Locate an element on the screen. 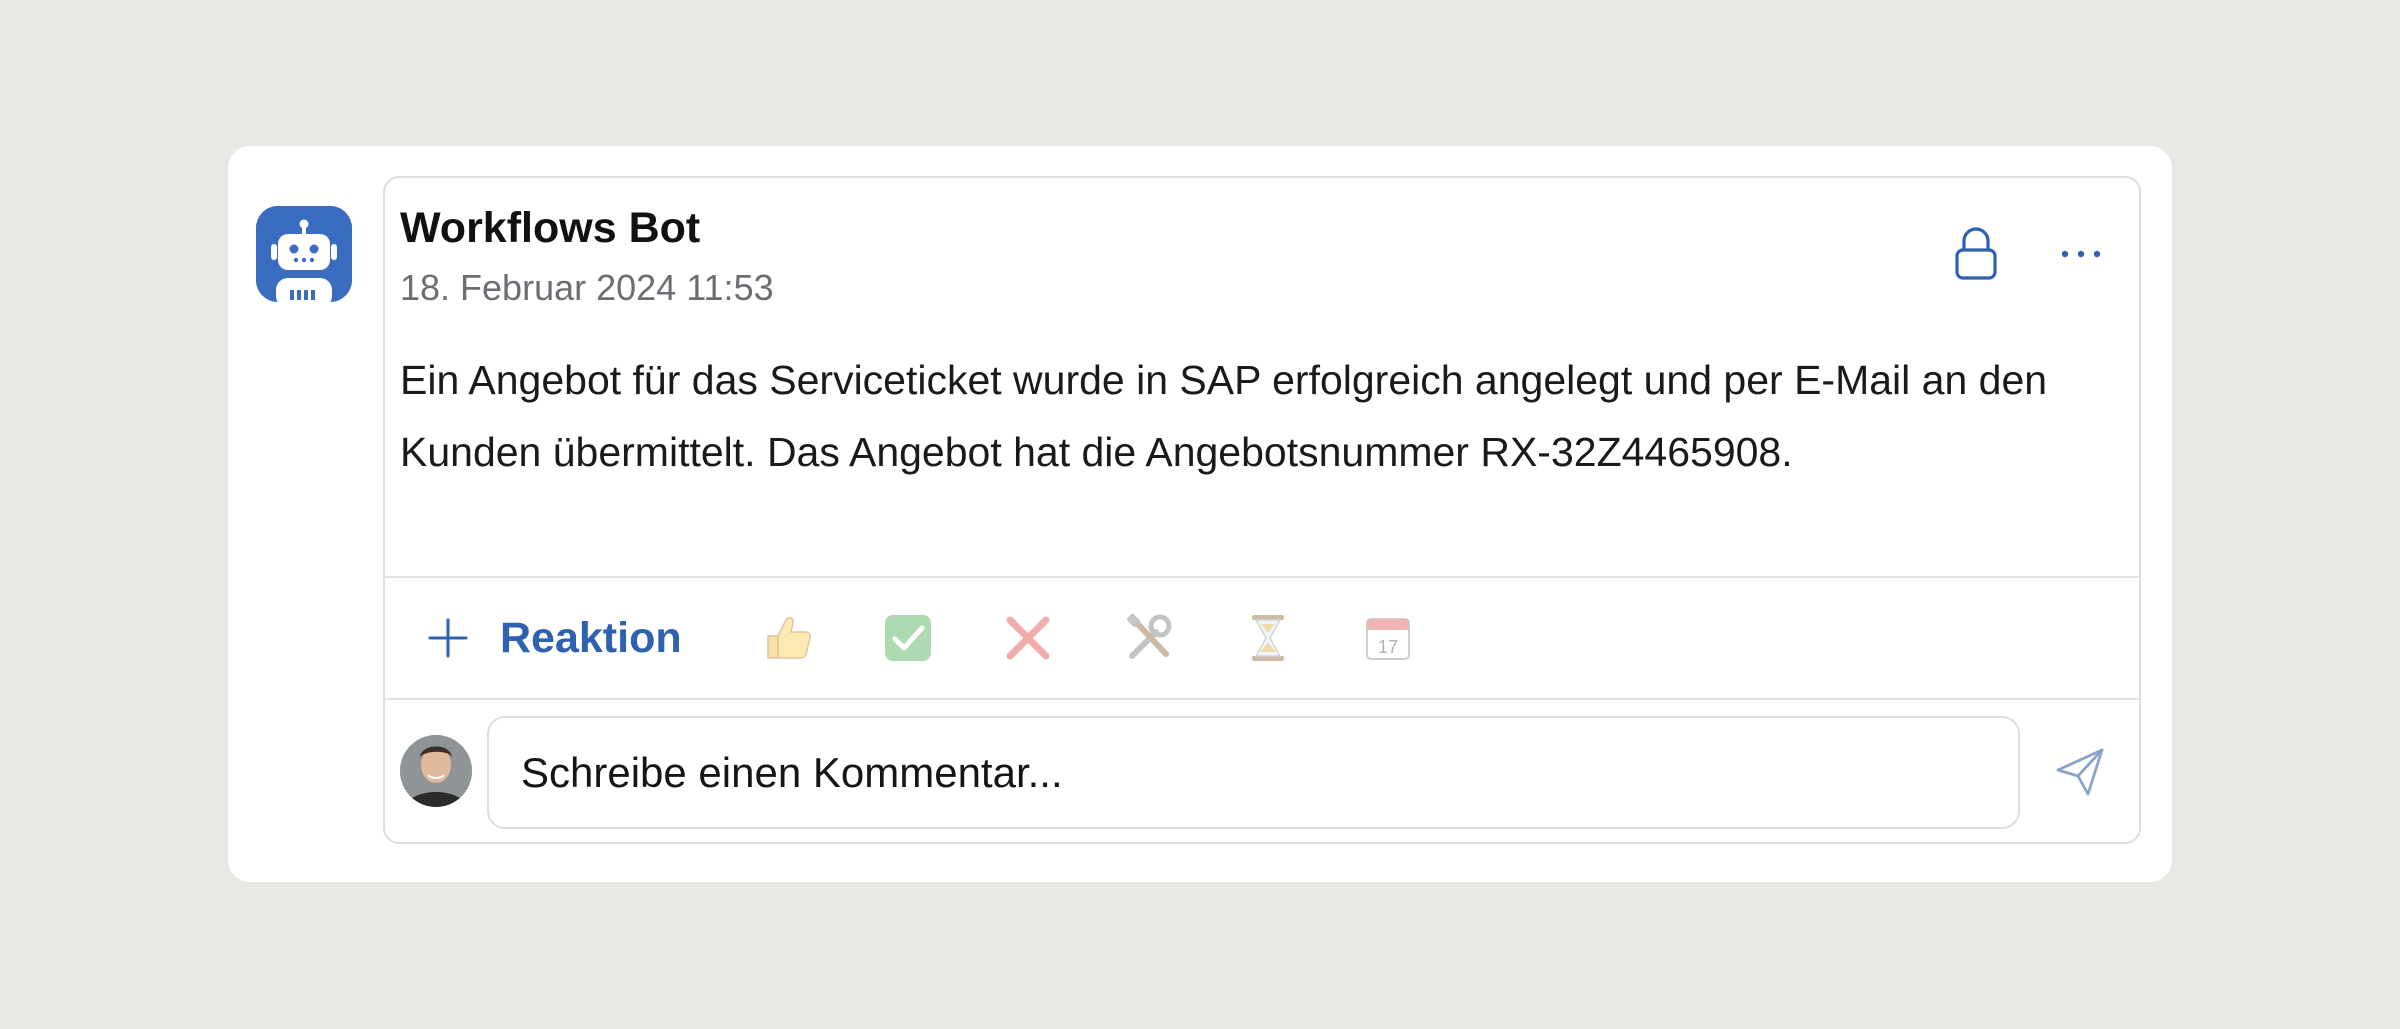  more-options-button is located at coordinates (2081, 254).